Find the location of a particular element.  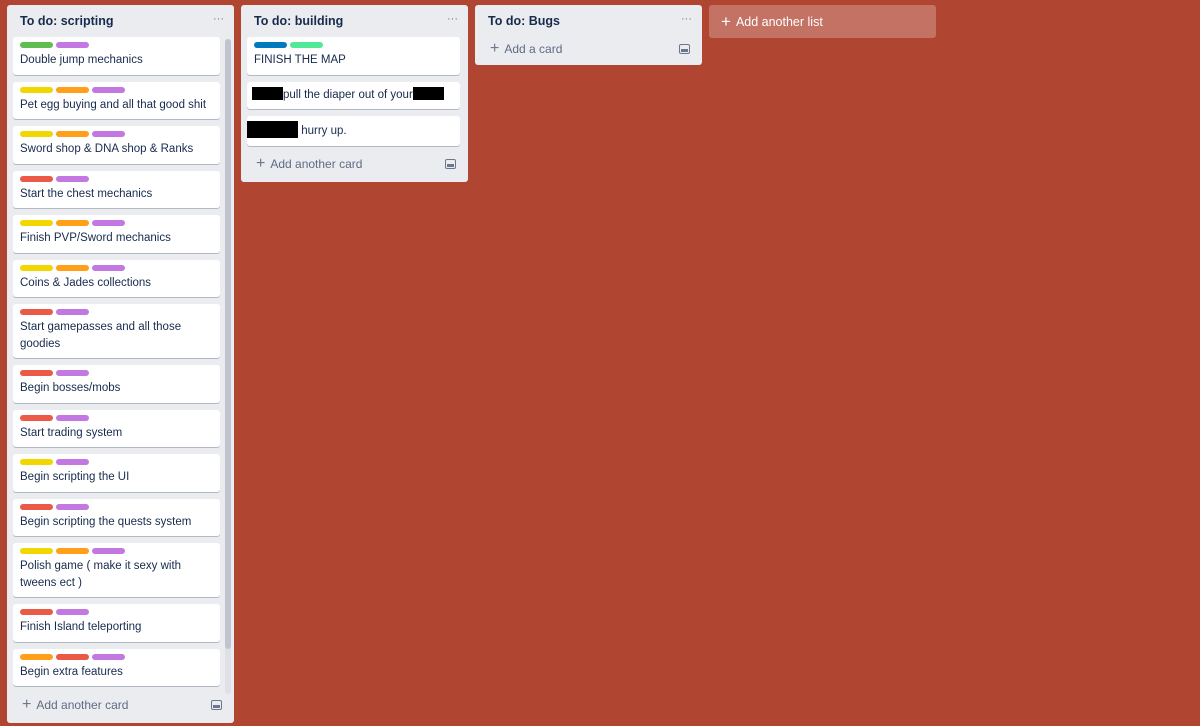

card-title: Begin scripting the UI is located at coordinates (75, 477).